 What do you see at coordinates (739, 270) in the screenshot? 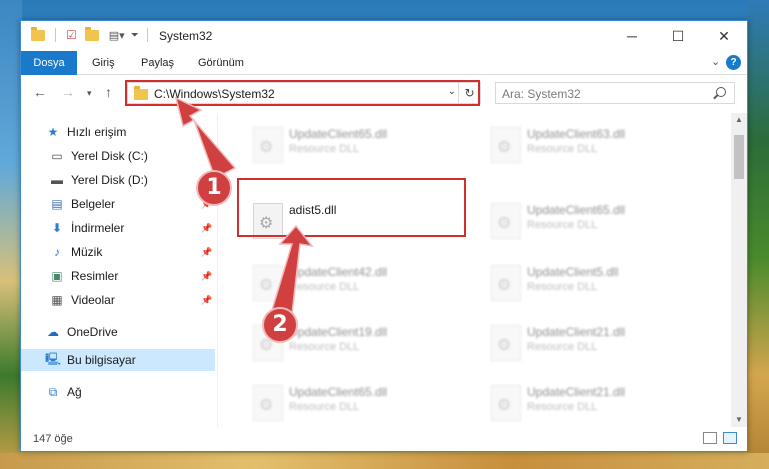
I see `vertical-scrollbar: ▲ ▼` at bounding box center [739, 270].